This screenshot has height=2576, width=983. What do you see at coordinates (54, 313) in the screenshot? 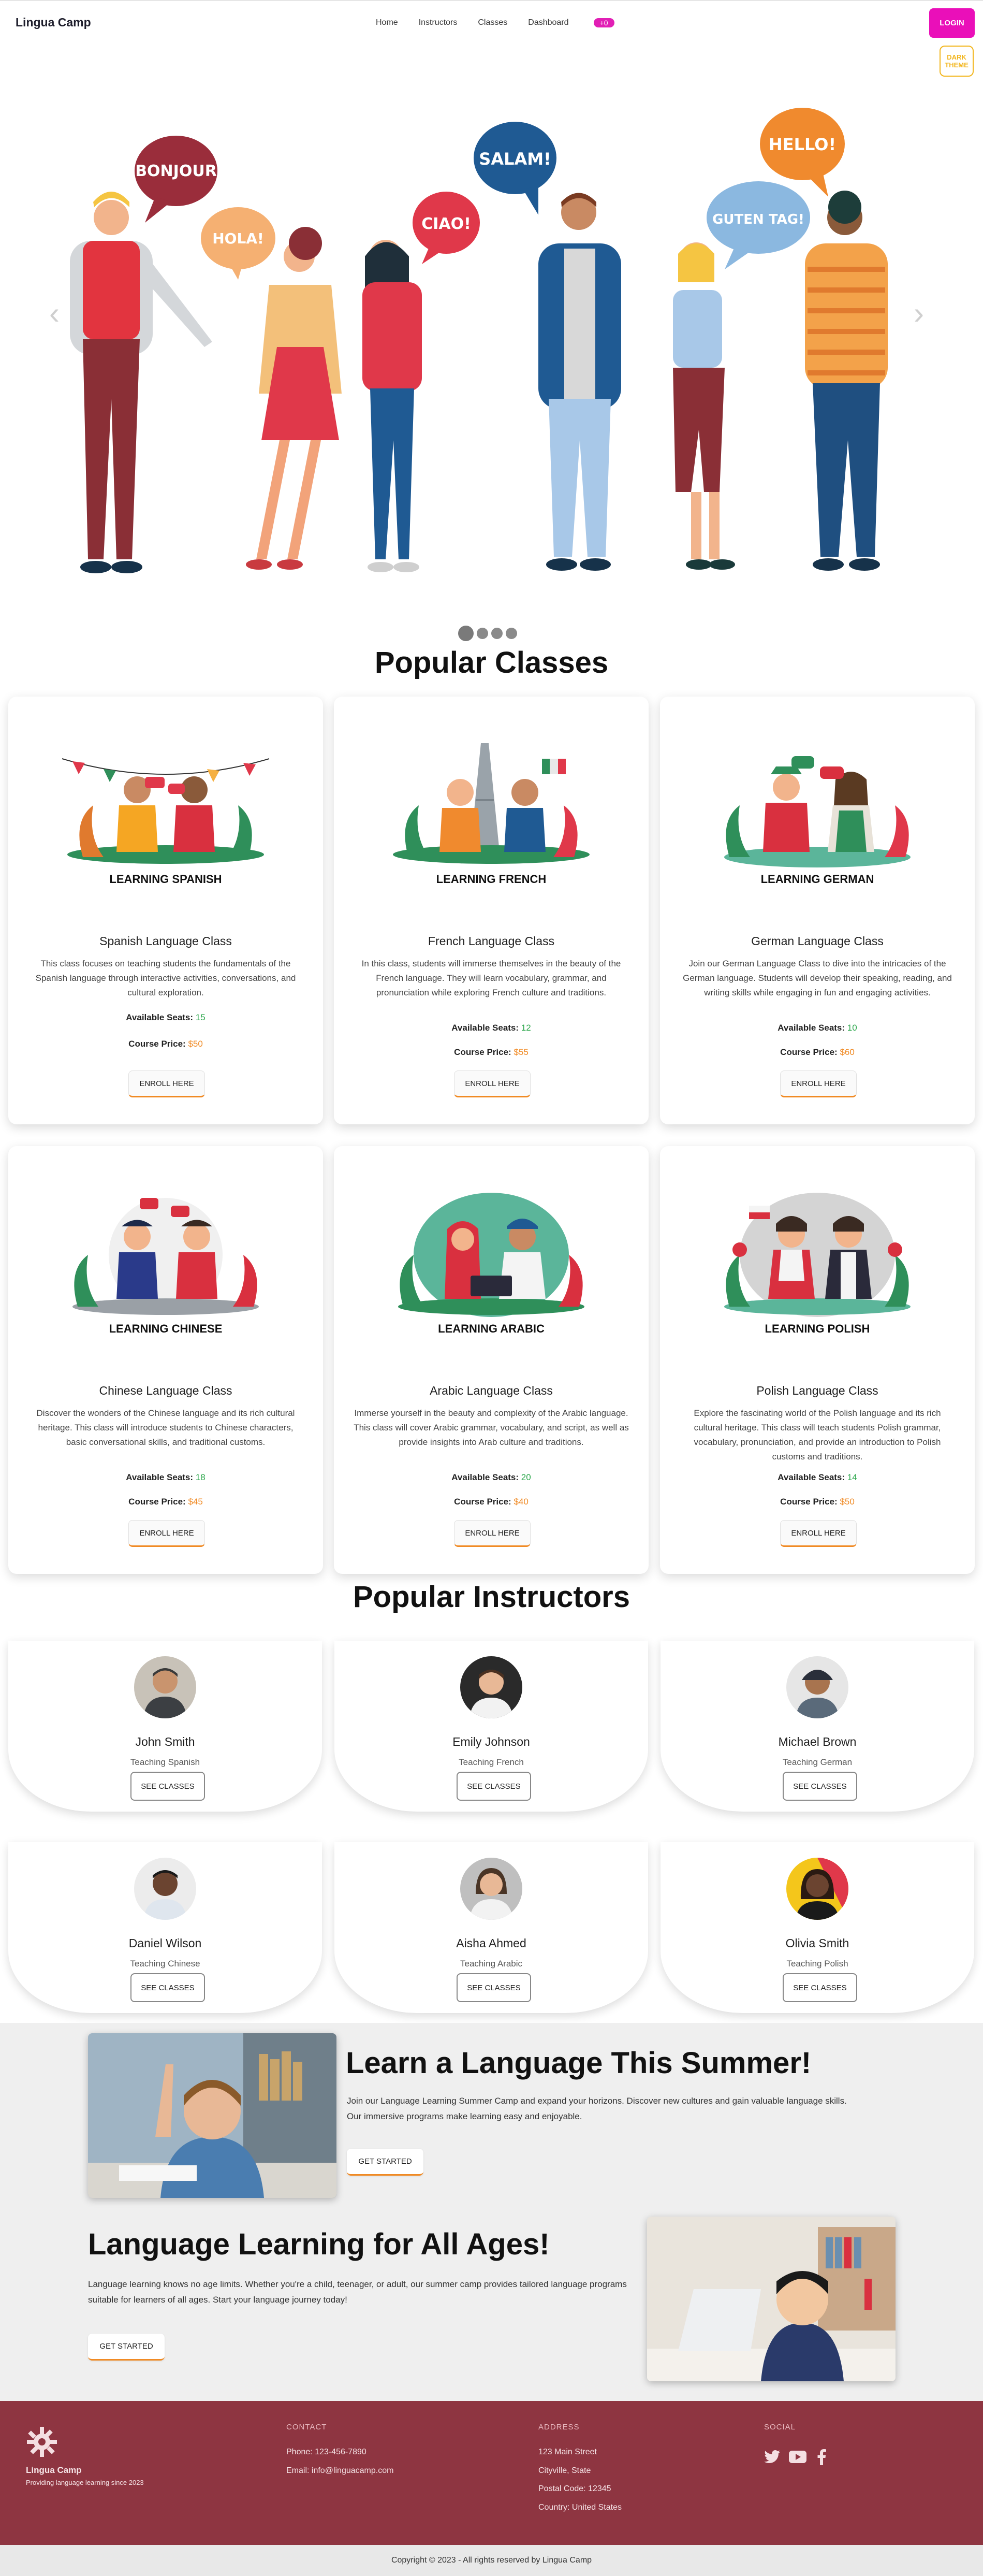
I see `carousel-prev-arrow: ‹` at bounding box center [54, 313].